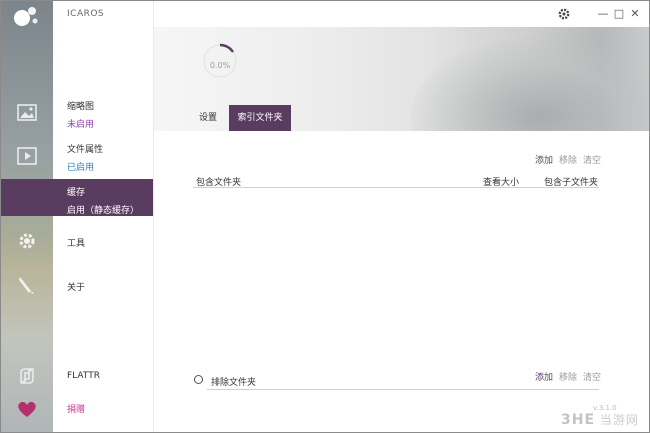 The width and height of the screenshot is (650, 433). I want to click on nav-thumbnails-status: 未启用, so click(81, 125).